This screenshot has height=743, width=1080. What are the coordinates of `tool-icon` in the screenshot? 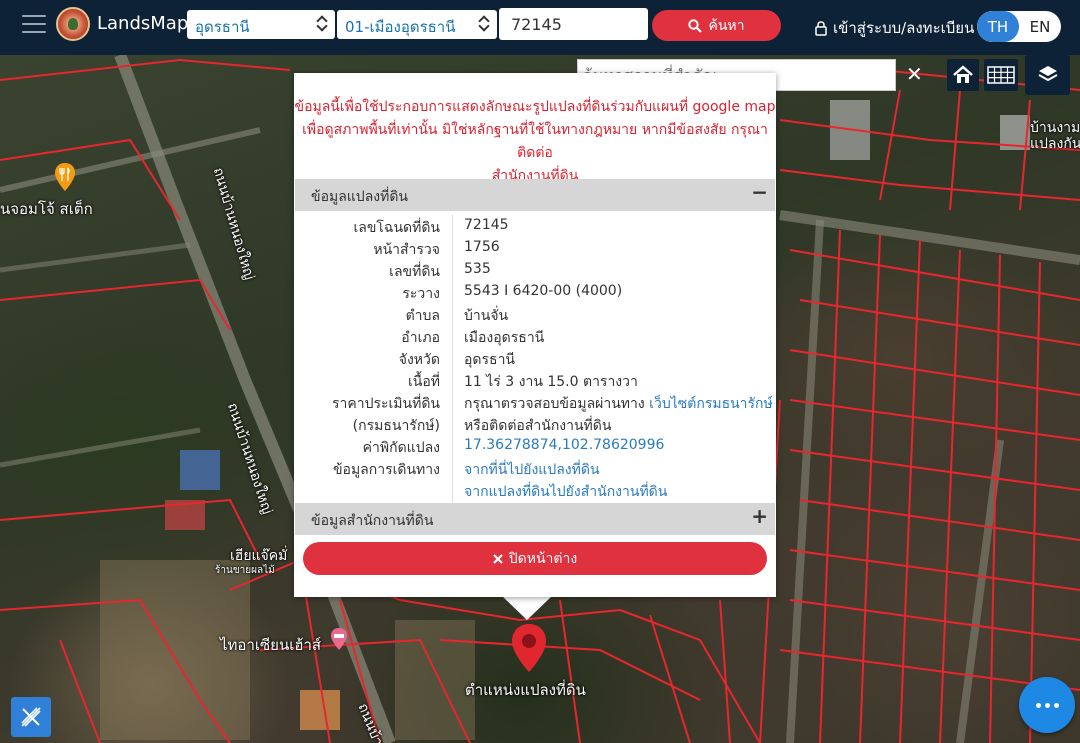 It's located at (31, 717).